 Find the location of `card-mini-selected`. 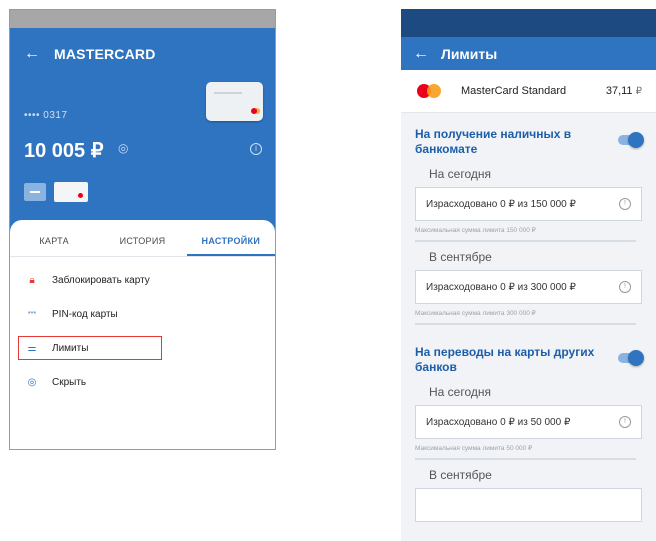

card-mini-selected is located at coordinates (35, 192).